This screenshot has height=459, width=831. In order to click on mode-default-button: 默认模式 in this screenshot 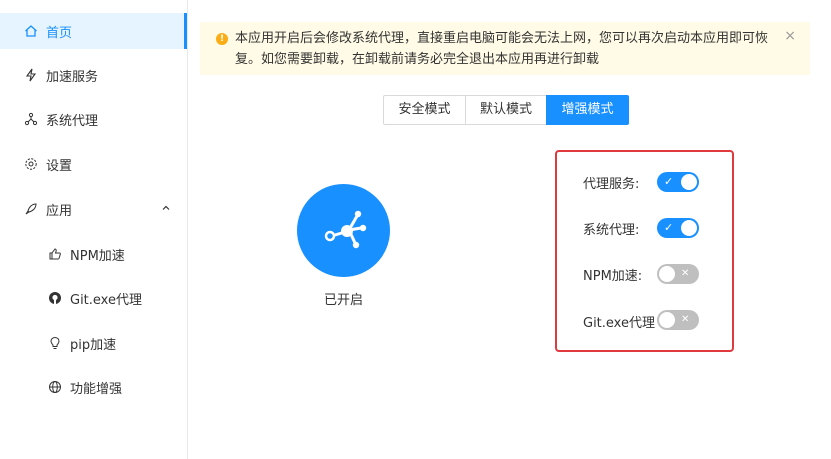, I will do `click(506, 110)`.